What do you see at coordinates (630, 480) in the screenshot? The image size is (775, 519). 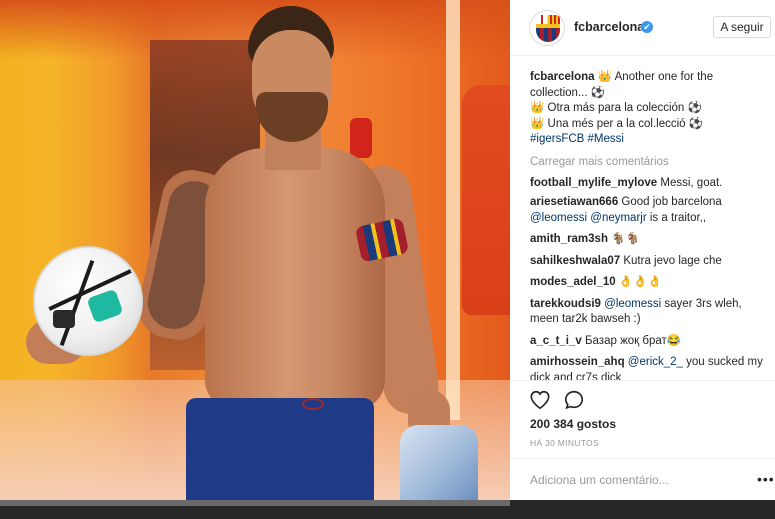 I see `comment-input` at bounding box center [630, 480].